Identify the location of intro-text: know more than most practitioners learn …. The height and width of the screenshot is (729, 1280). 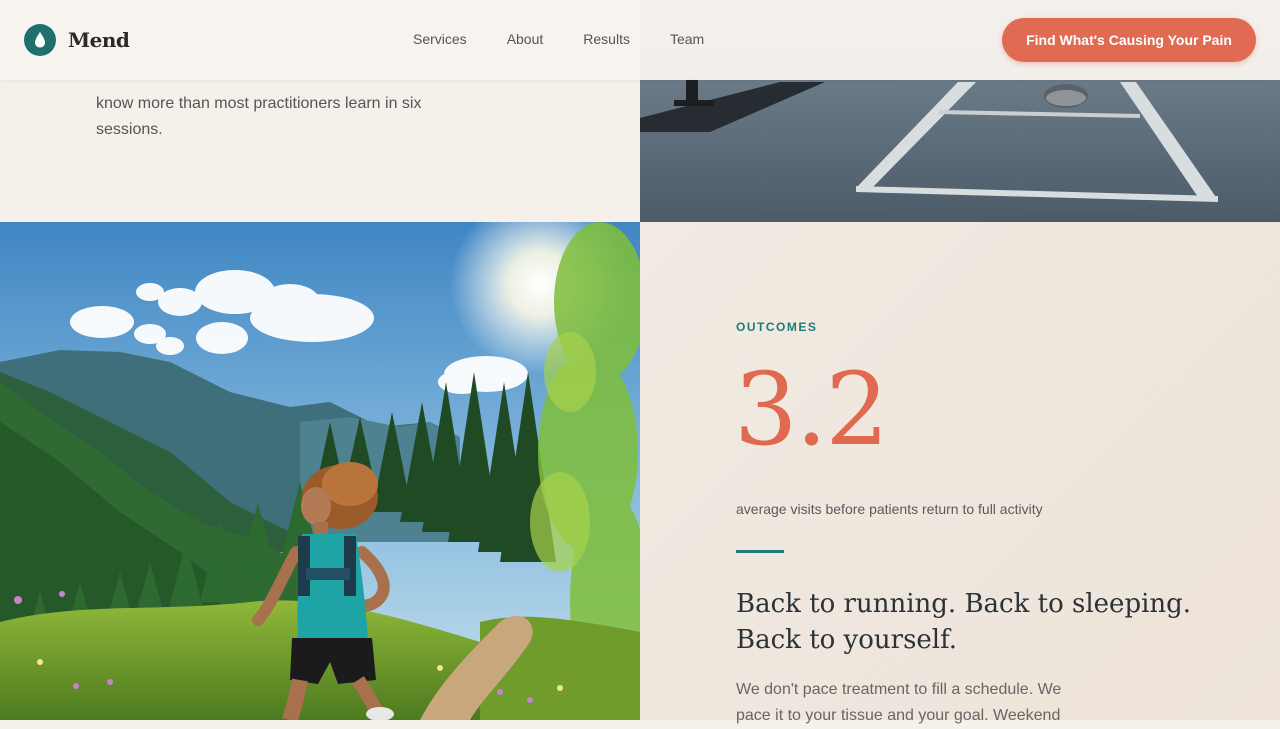
(259, 116).